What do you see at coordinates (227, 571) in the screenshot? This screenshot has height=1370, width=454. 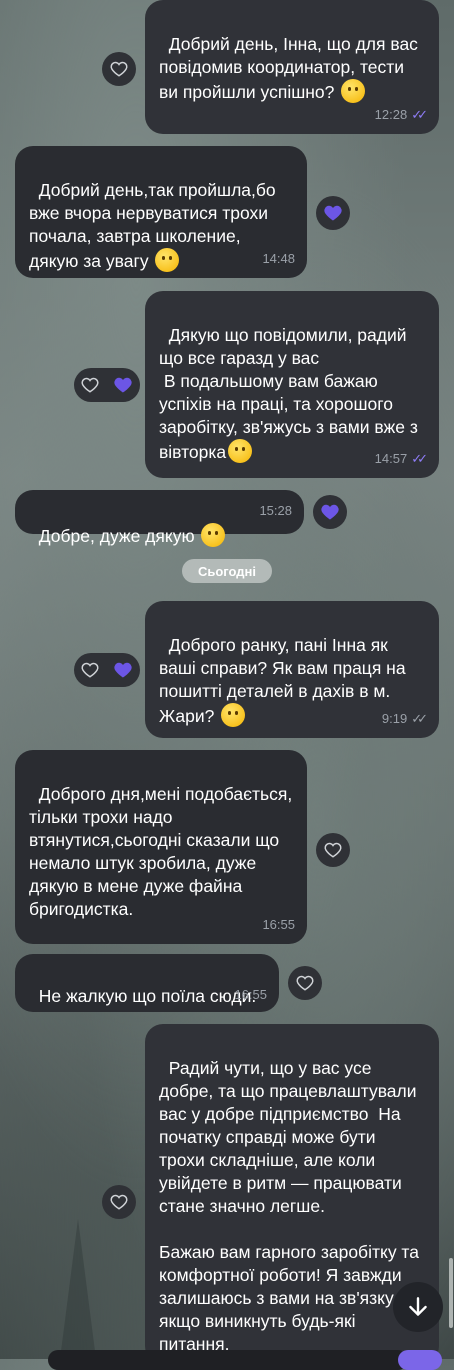 I see `date-separator: Сьогодні` at bounding box center [227, 571].